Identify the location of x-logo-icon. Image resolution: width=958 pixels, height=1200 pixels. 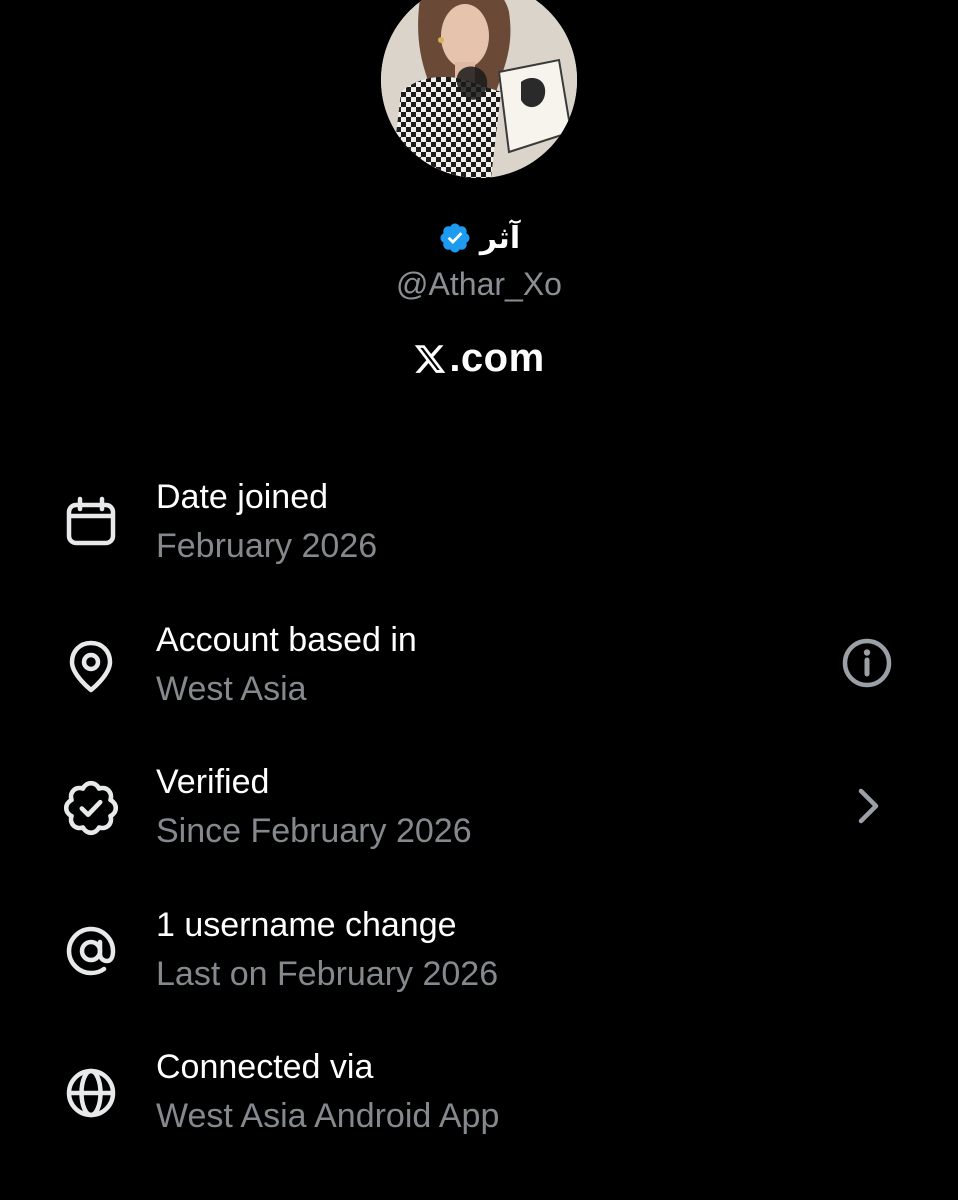
(430, 358).